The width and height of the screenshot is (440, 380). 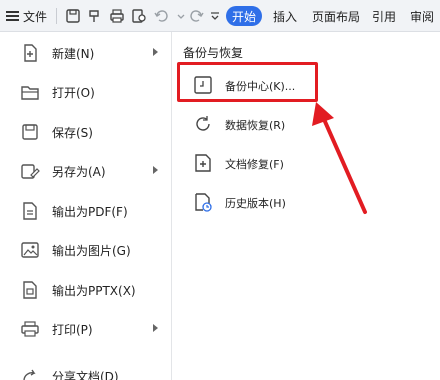 What do you see at coordinates (30, 290) in the screenshot?
I see `export-pptx-icon` at bounding box center [30, 290].